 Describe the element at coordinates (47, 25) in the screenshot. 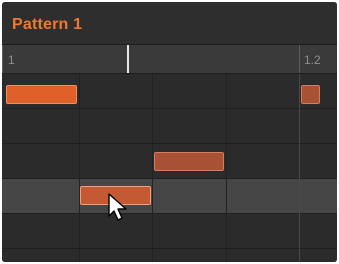

I see `pattern-title: Pattern 1` at that location.